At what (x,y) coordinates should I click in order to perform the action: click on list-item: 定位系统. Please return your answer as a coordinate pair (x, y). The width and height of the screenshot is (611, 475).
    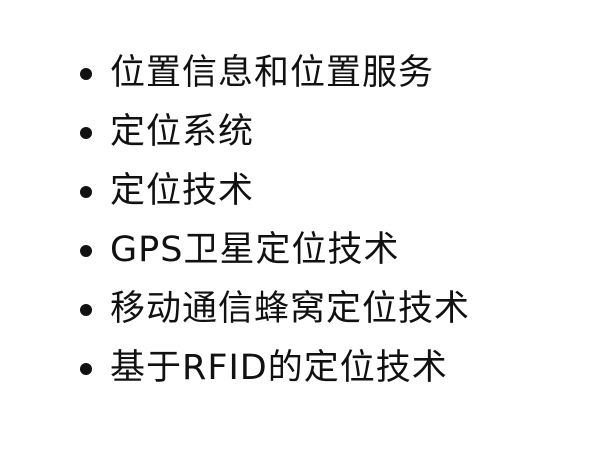
    Looking at the image, I should click on (275, 132).